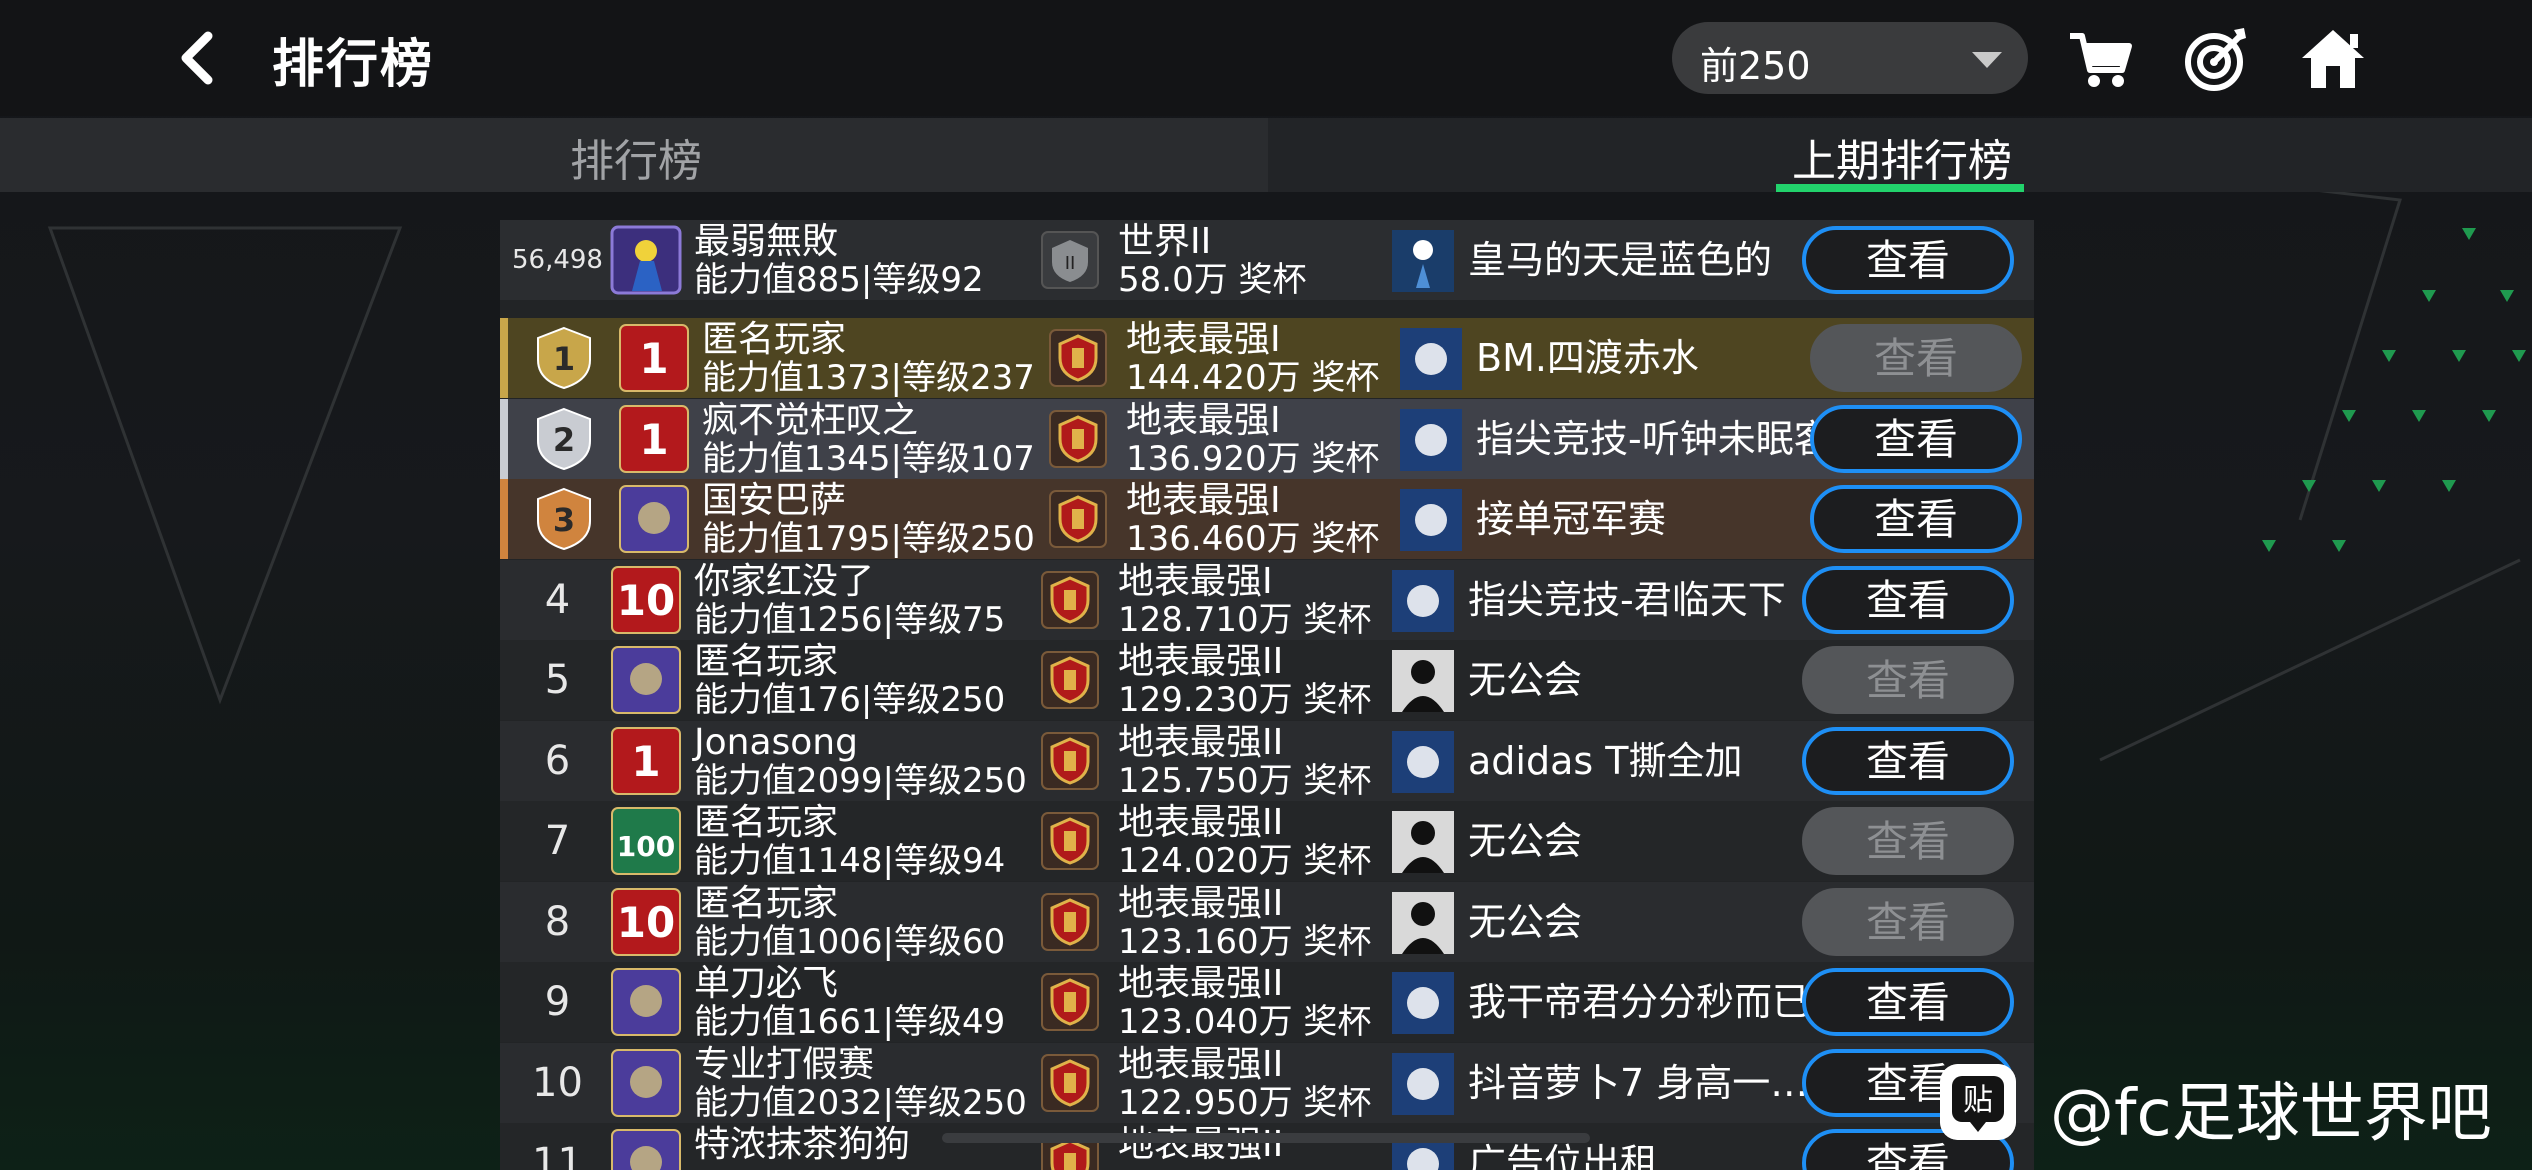 Image resolution: width=2532 pixels, height=1170 pixels. Describe the element at coordinates (557, 1155) in the screenshot. I see `rank-number: 11` at that location.